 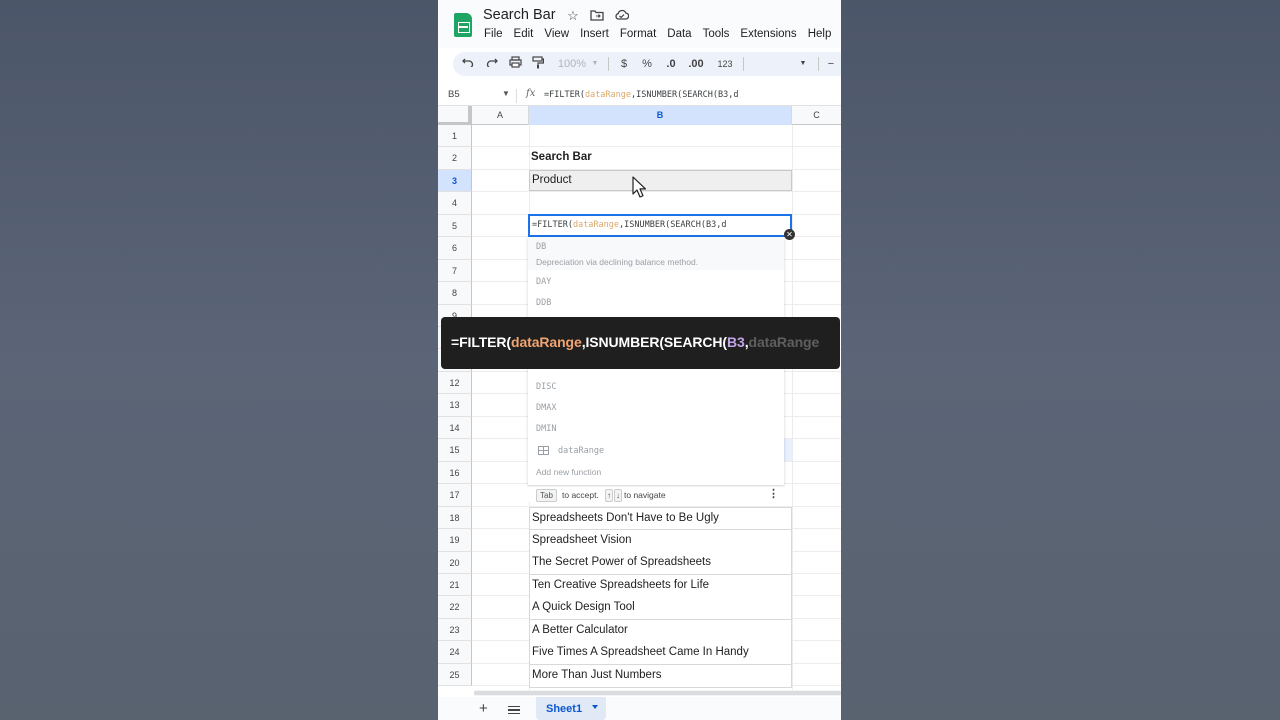 What do you see at coordinates (725, 64) in the screenshot?
I see `more-formats-button: 123` at bounding box center [725, 64].